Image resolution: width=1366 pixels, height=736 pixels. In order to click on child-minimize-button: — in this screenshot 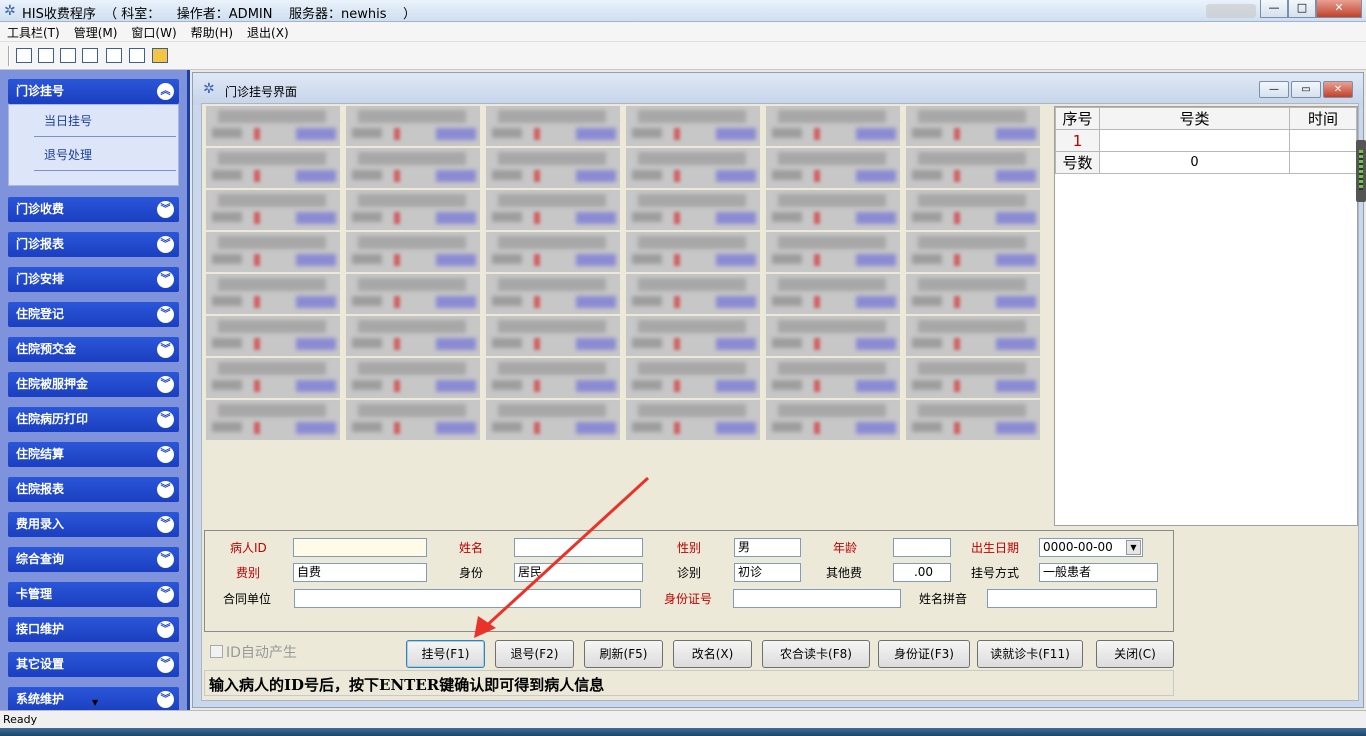, I will do `click(1274, 89)`.